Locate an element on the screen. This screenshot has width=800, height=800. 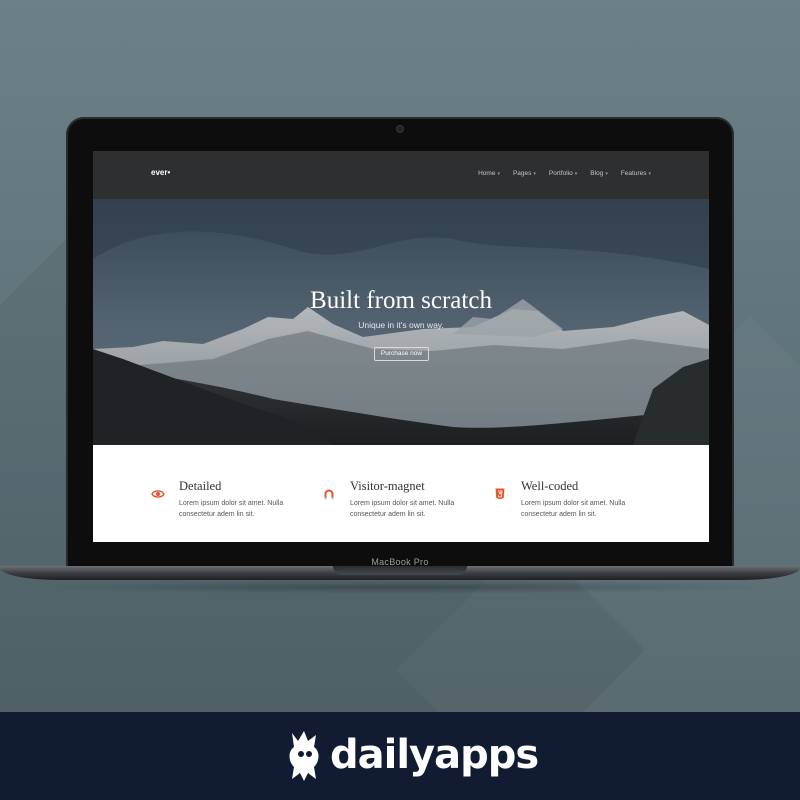
nav-item-features: Features ▾ is located at coordinates (636, 173).